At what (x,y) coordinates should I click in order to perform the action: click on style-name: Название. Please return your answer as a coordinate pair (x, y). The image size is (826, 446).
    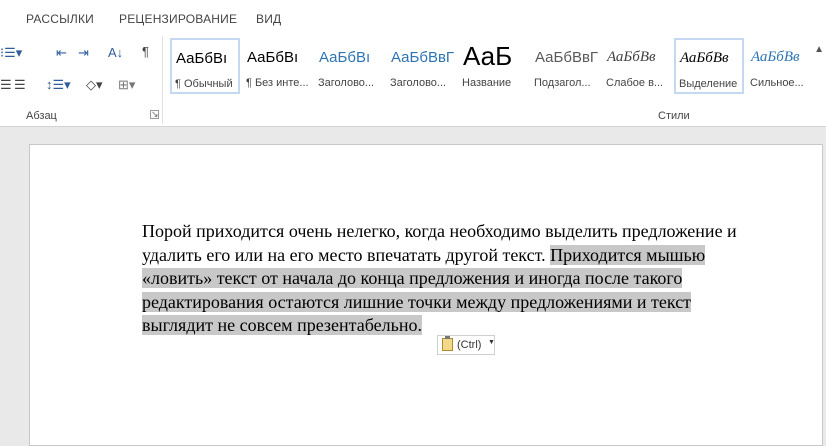
    Looking at the image, I should click on (487, 83).